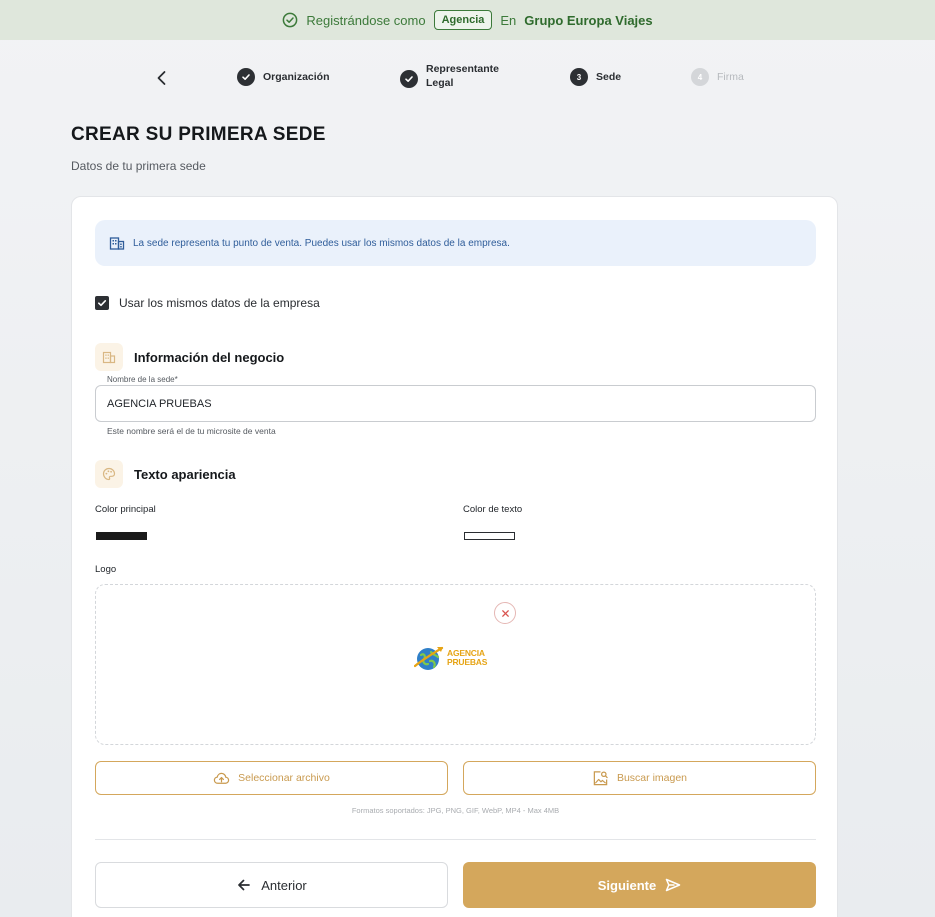 This screenshot has height=917, width=935. Describe the element at coordinates (125, 509) in the screenshot. I see `primary-color-label: Color principal` at that location.